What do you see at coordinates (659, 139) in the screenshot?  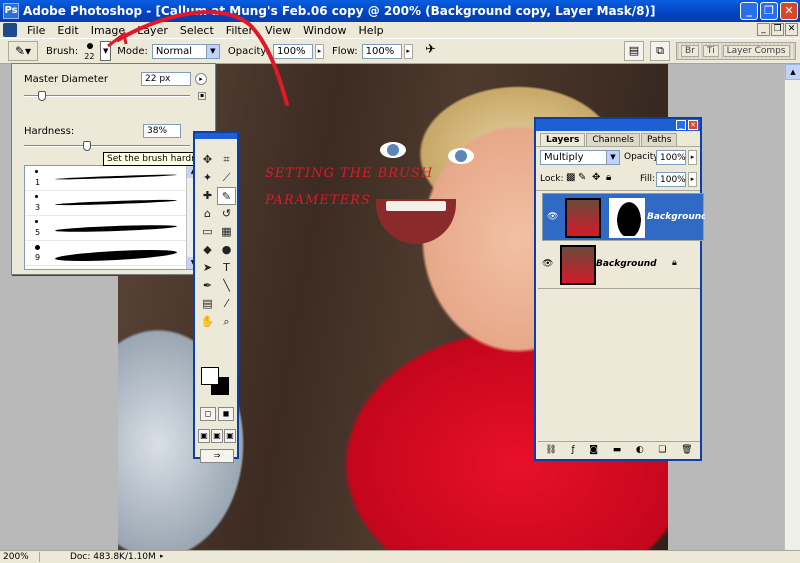 I see `tab-paths: Paths` at bounding box center [659, 139].